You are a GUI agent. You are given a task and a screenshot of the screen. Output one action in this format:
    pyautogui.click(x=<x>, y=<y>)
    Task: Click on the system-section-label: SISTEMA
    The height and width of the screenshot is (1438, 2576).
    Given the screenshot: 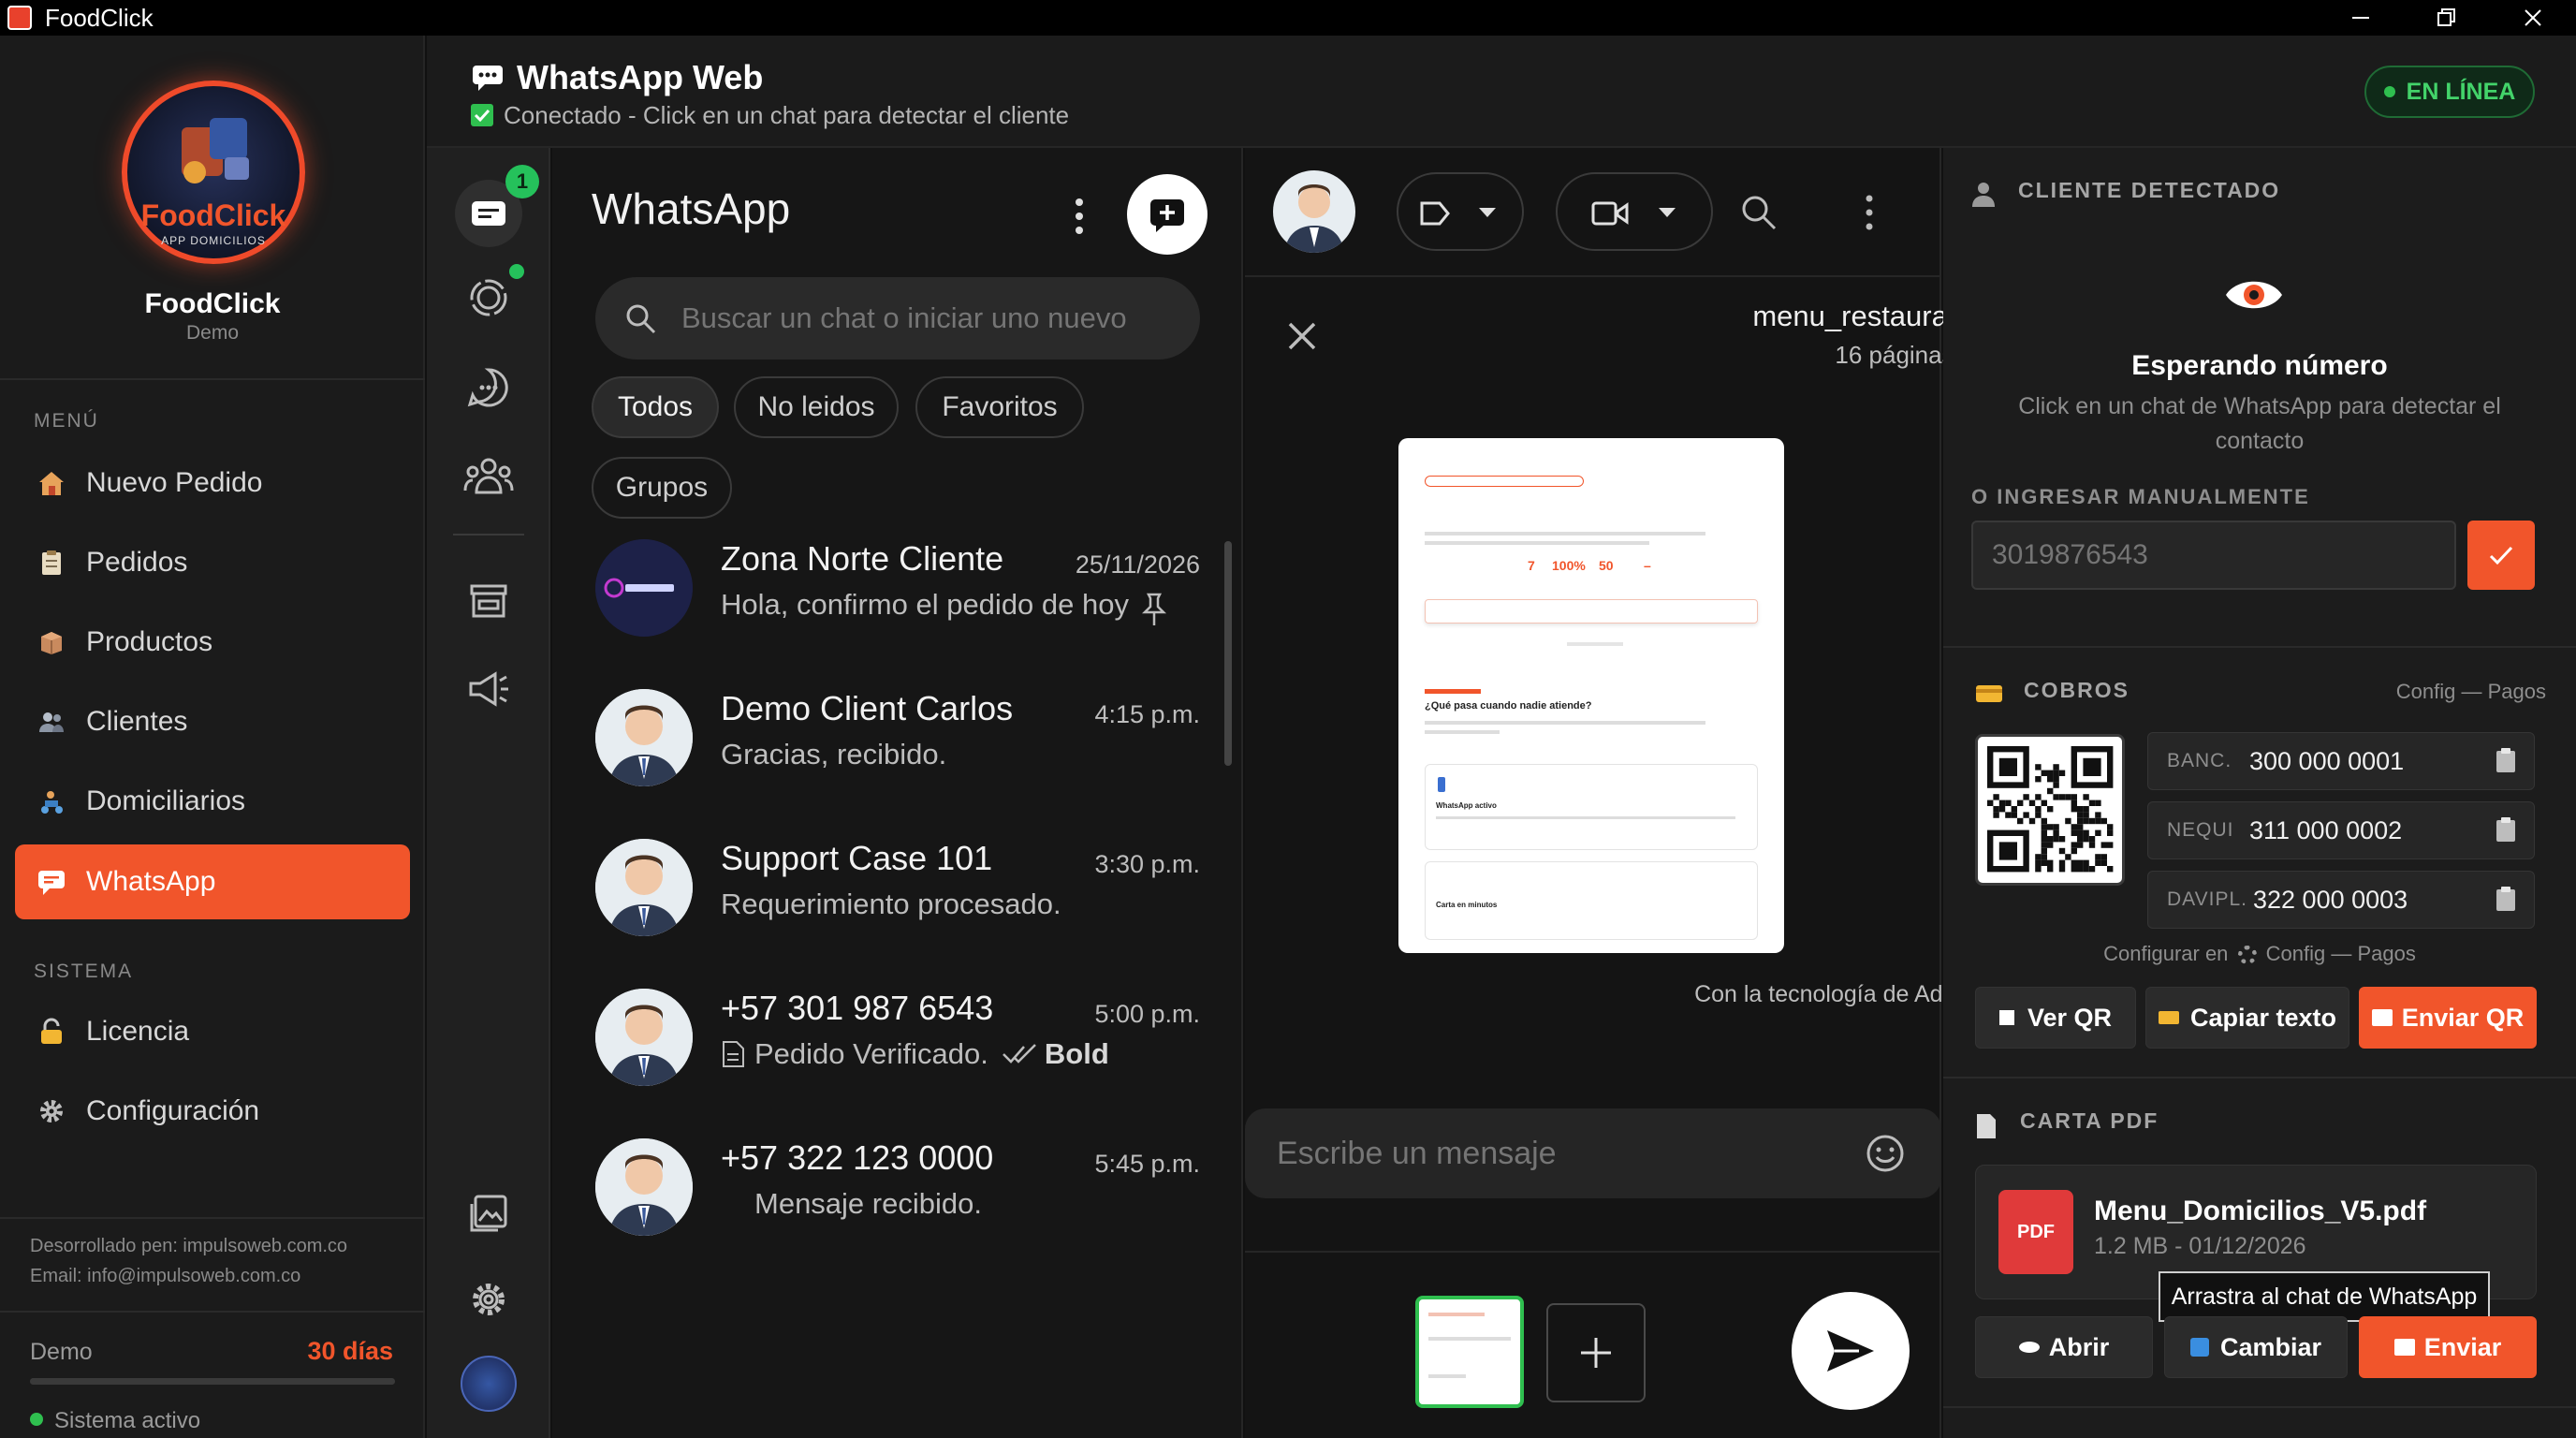 What is the action you would take?
    pyautogui.click(x=84, y=972)
    